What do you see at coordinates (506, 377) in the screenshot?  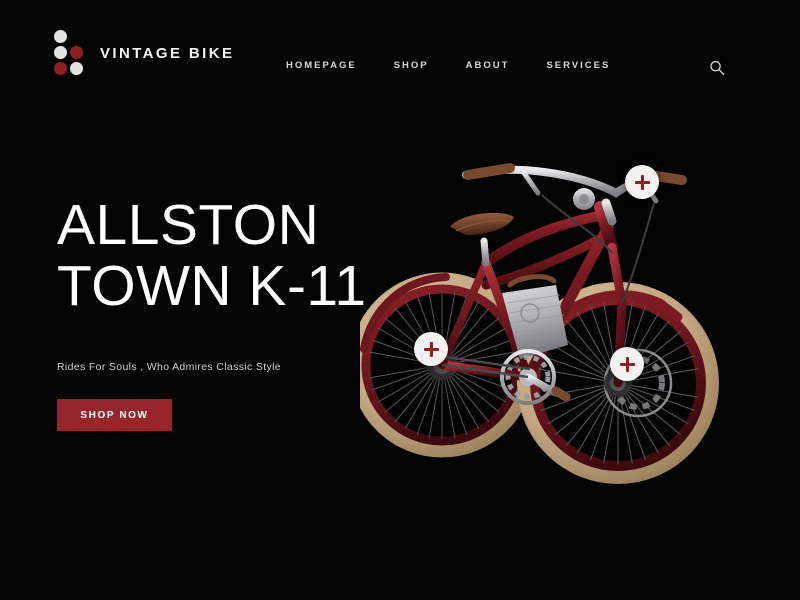 I see `crankset` at bounding box center [506, 377].